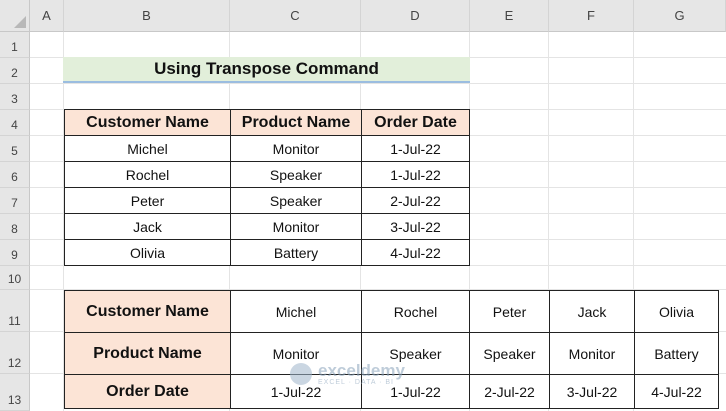  I want to click on table2-cell: 2-Jul-22, so click(509, 391).